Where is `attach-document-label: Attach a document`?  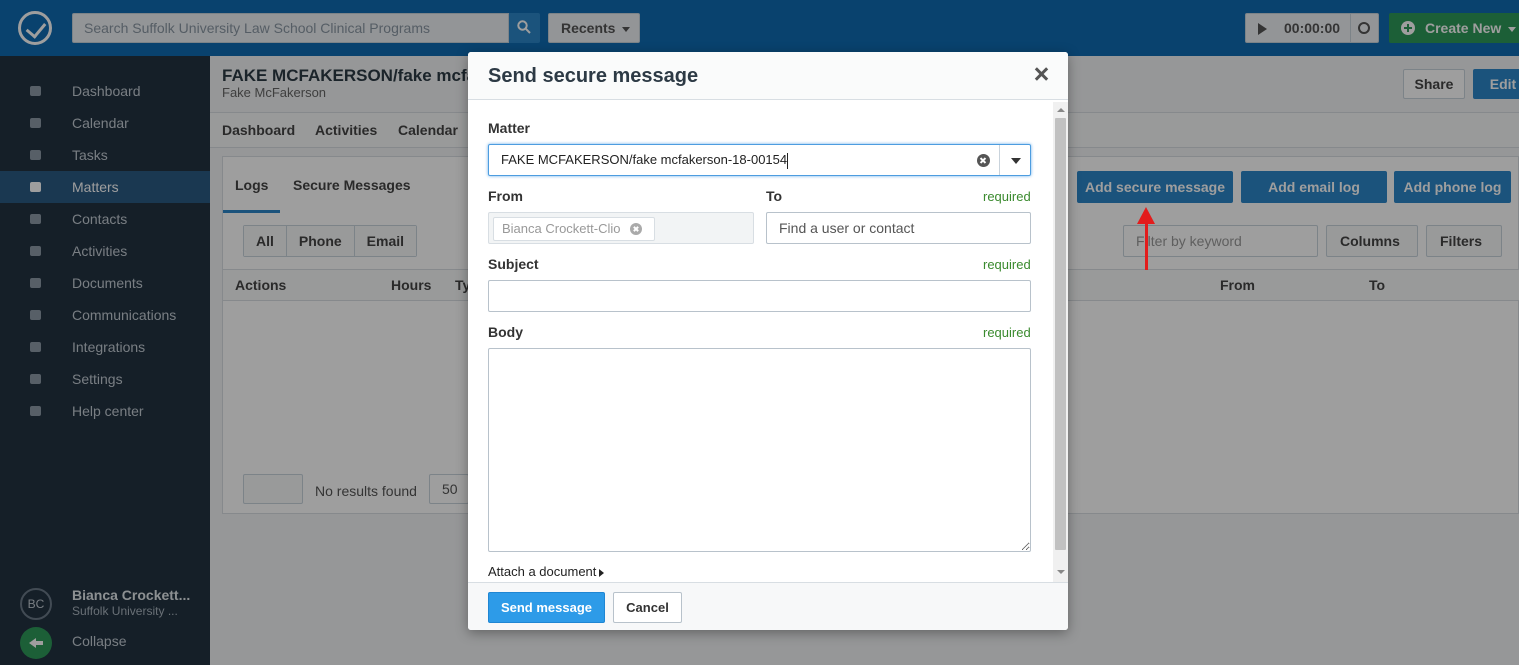
attach-document-label: Attach a document is located at coordinates (542, 571).